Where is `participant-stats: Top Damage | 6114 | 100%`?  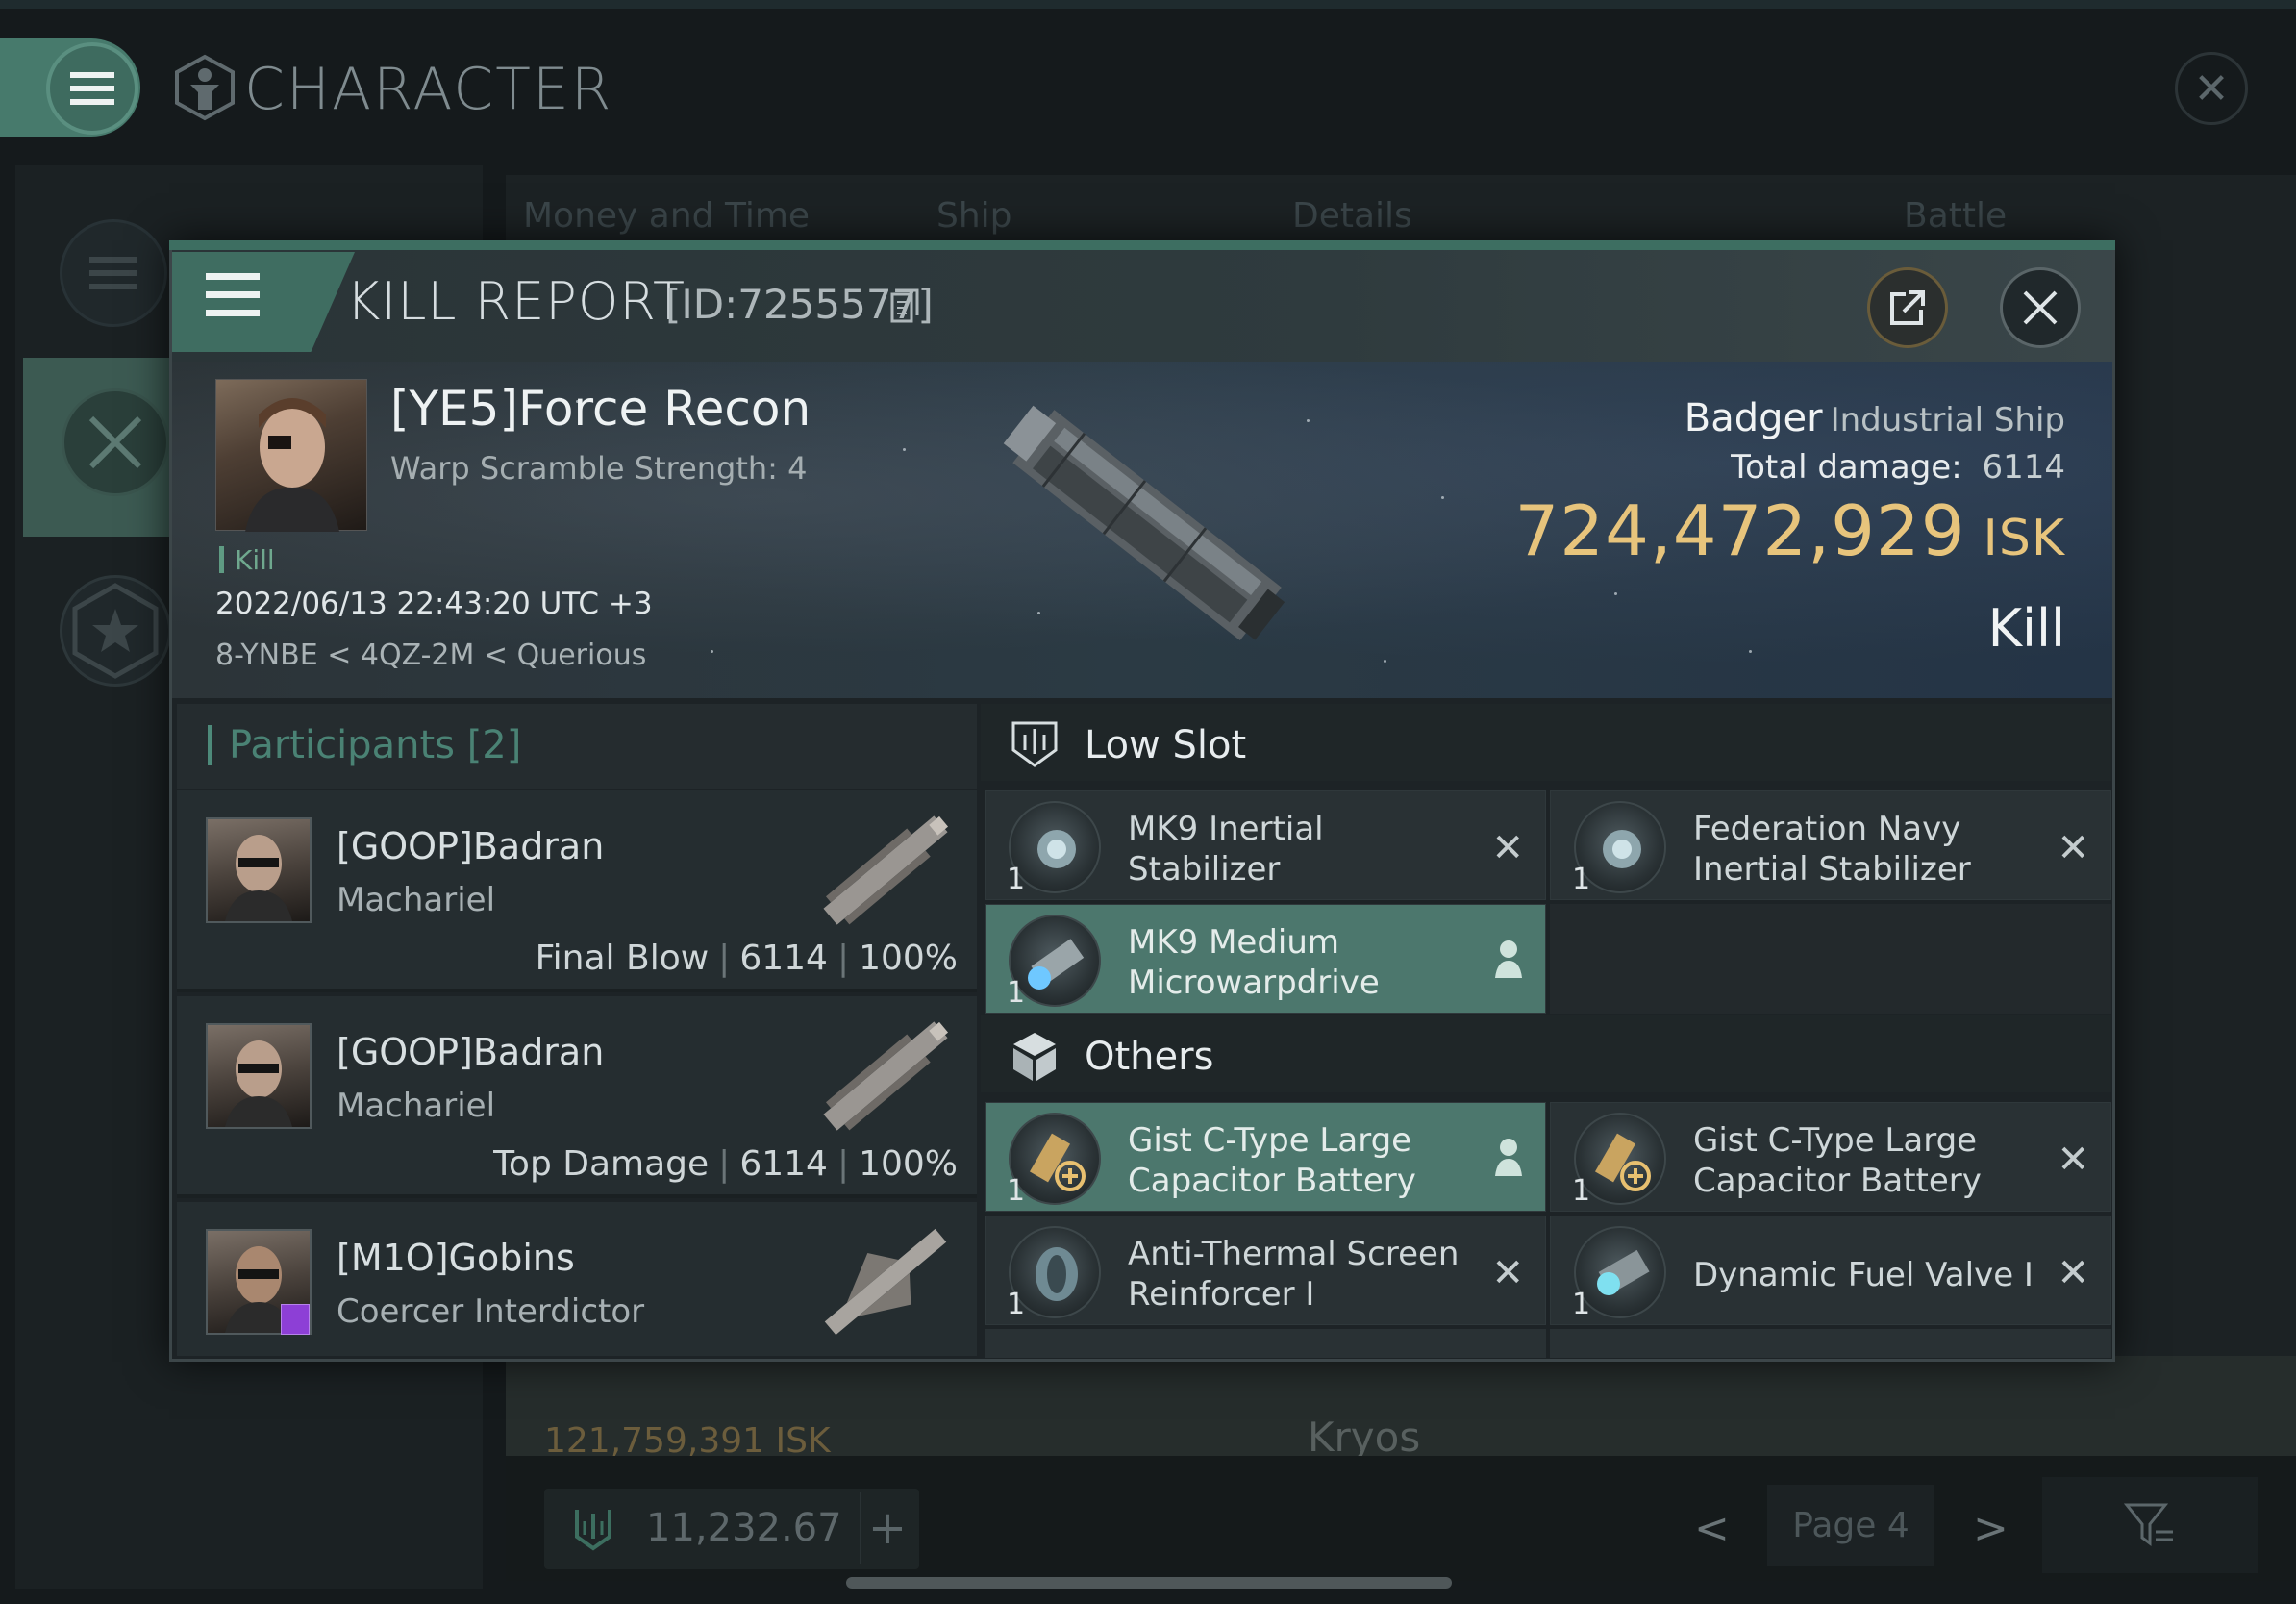
participant-stats: Top Damage | 6114 | 100% is located at coordinates (725, 1164).